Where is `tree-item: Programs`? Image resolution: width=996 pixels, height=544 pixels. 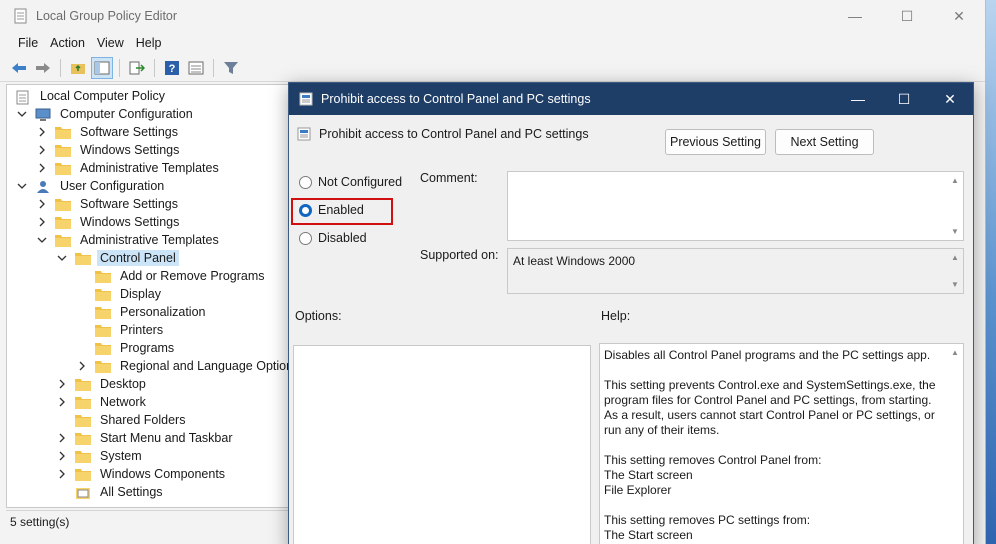
tree-item: Programs is located at coordinates (127, 348).